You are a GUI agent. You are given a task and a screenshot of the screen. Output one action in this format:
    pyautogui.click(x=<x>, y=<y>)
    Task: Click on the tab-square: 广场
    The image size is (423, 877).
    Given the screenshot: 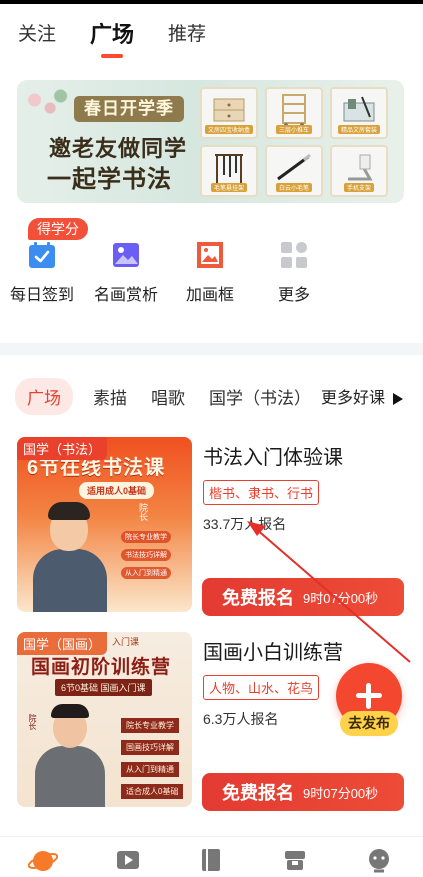 What is the action you would take?
    pyautogui.click(x=112, y=35)
    